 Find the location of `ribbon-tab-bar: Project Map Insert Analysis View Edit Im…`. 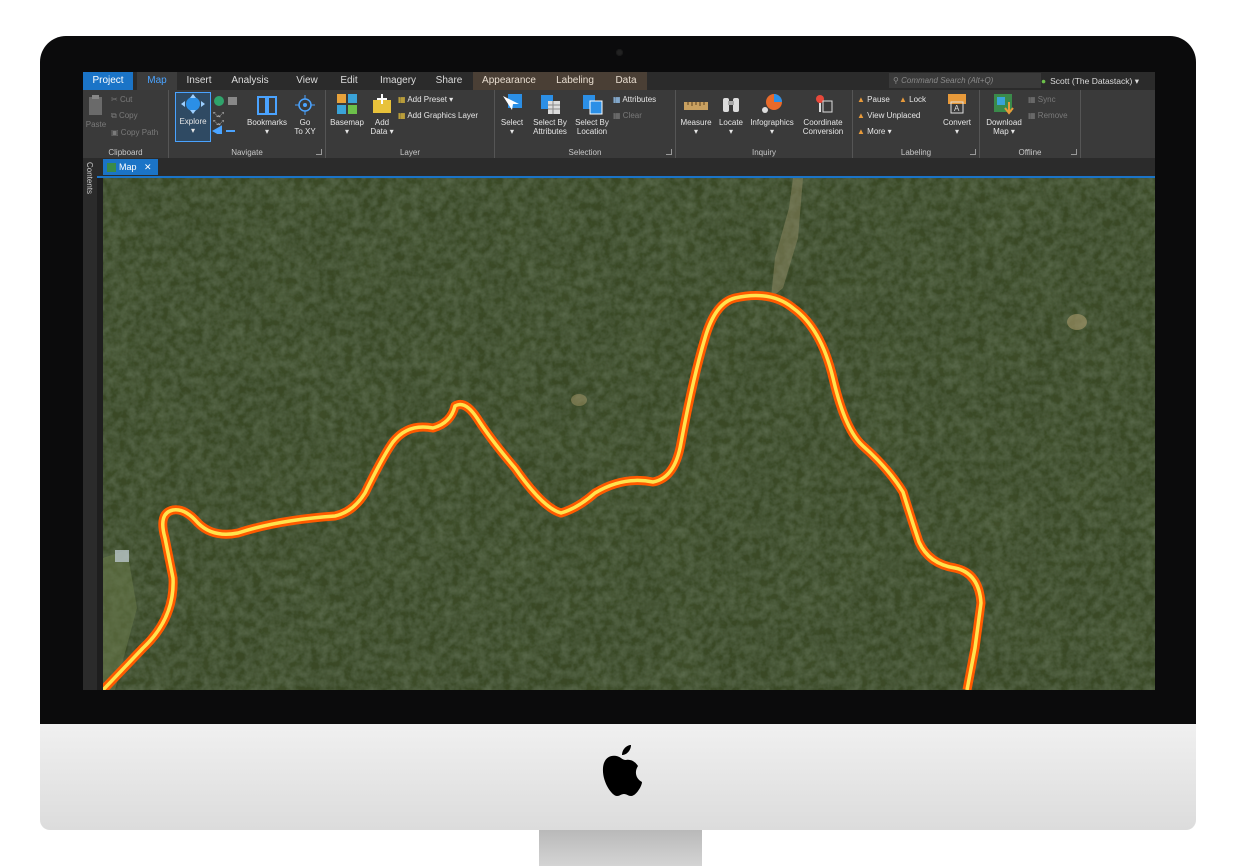

ribbon-tab-bar: Project Map Insert Analysis View Edit Im… is located at coordinates (619, 81).